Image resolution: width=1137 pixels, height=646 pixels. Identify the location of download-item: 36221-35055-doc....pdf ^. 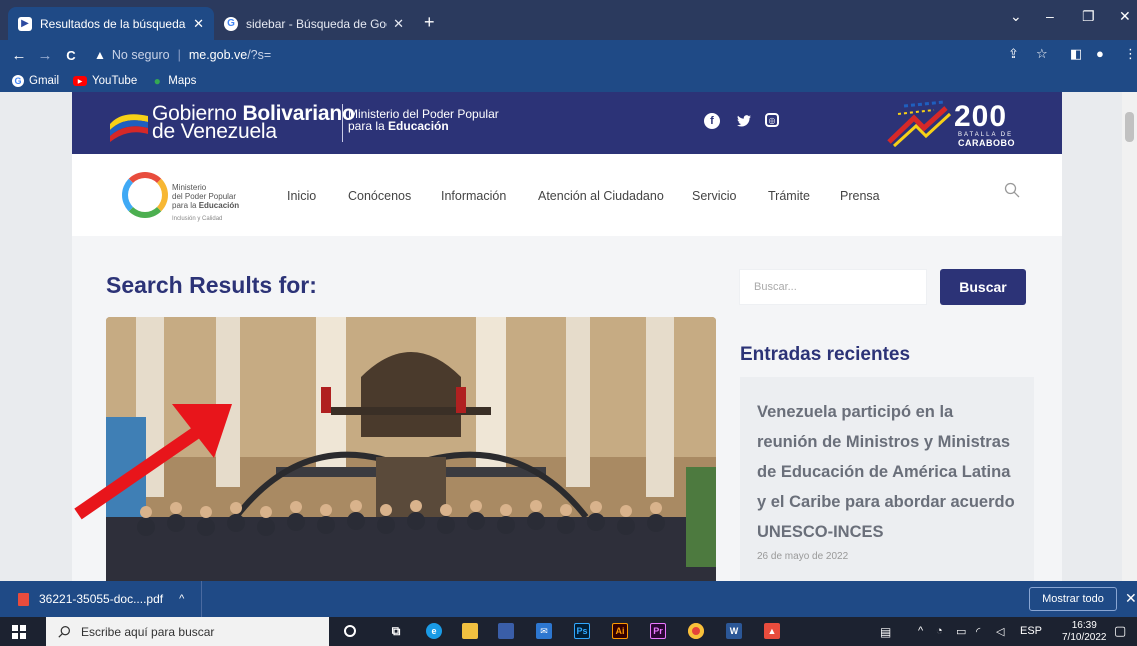
(106, 599).